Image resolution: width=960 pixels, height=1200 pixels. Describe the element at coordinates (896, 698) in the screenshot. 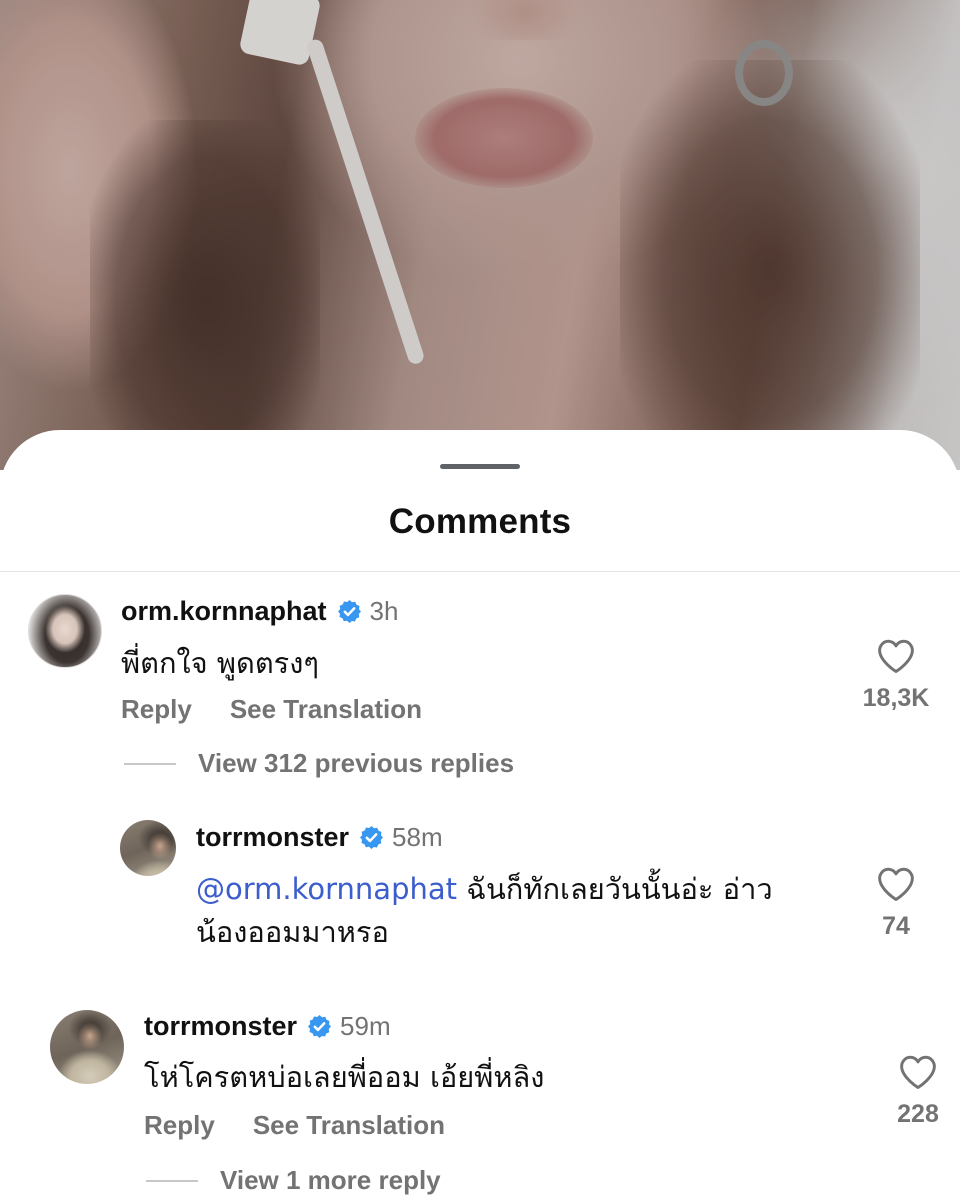

I see `like-count: 18,3K` at that location.